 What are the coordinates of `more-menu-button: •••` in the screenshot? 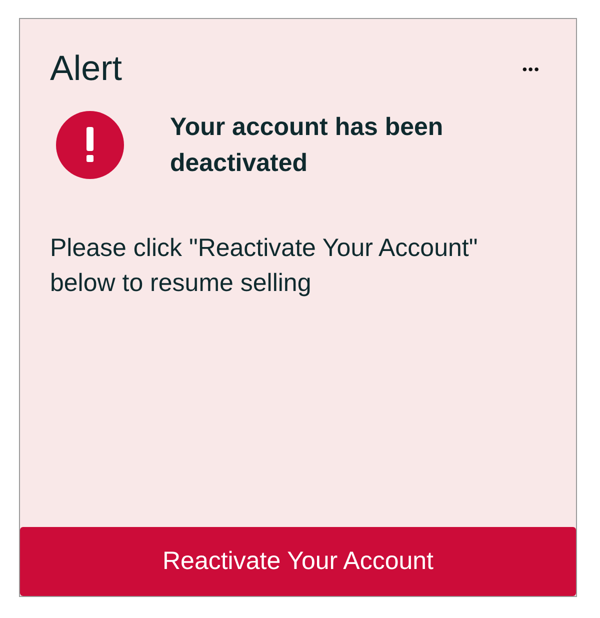 It's located at (531, 69).